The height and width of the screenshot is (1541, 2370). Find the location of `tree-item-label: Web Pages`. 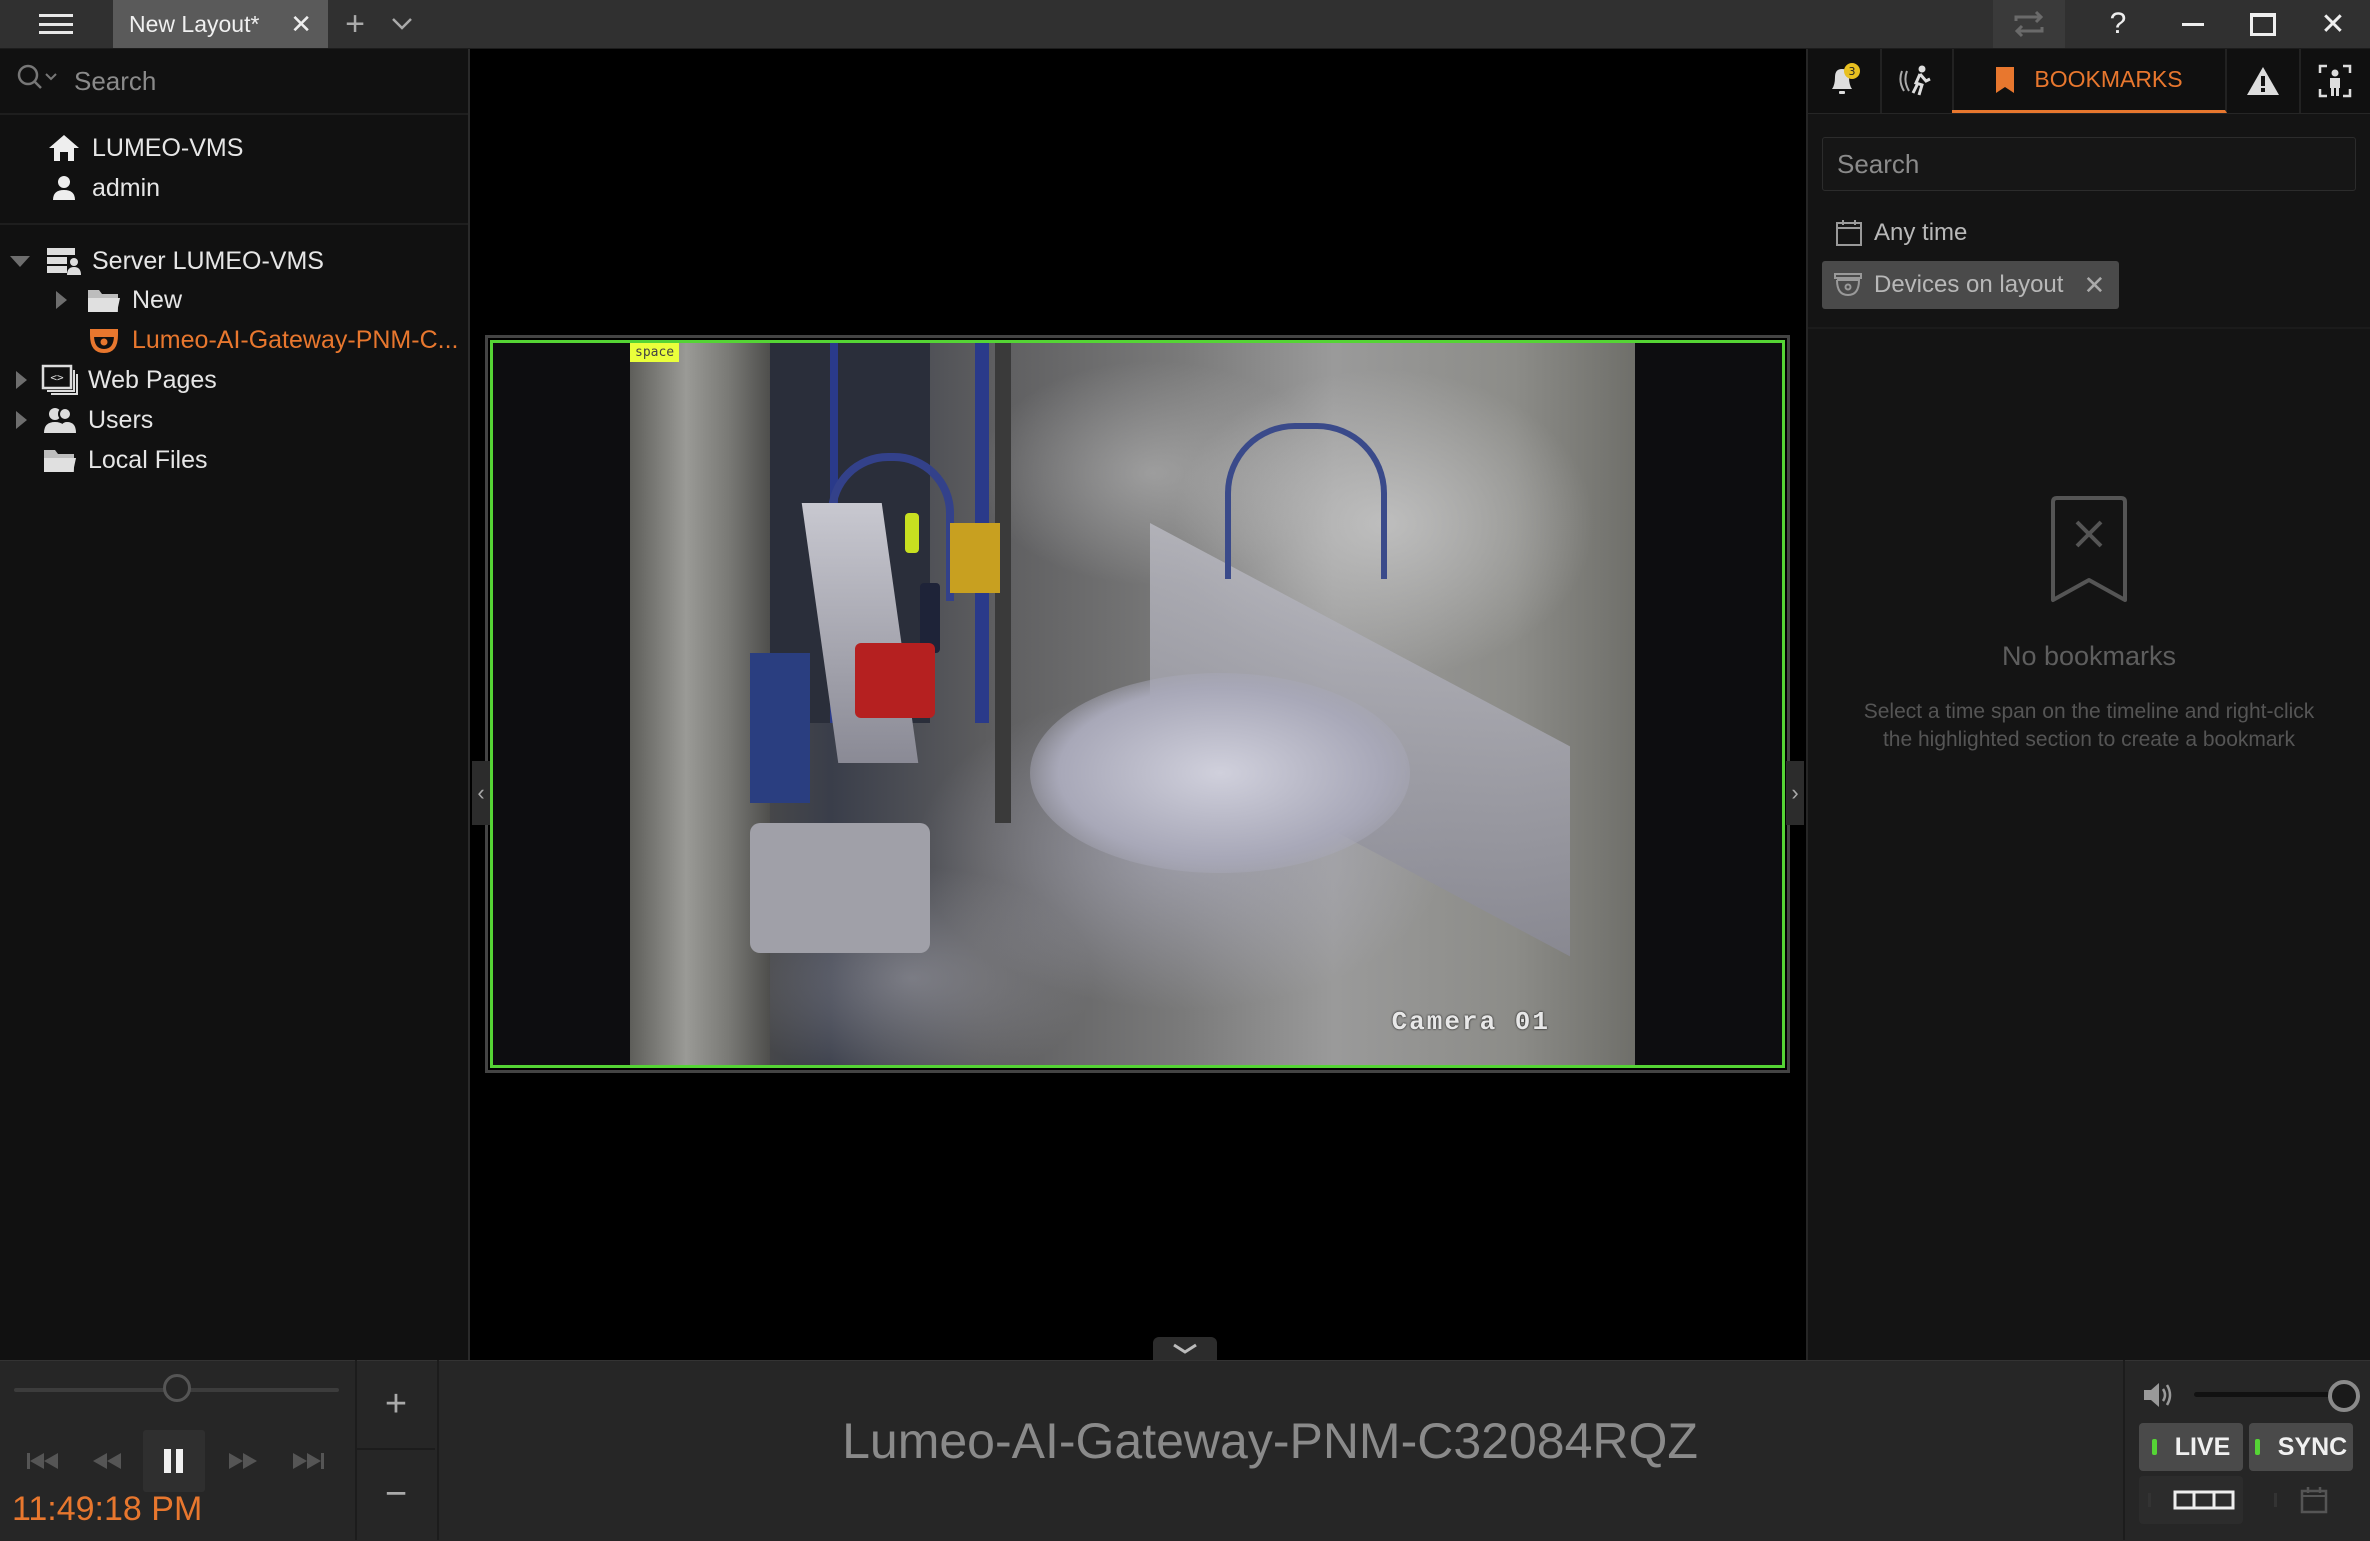

tree-item-label: Web Pages is located at coordinates (152, 379).